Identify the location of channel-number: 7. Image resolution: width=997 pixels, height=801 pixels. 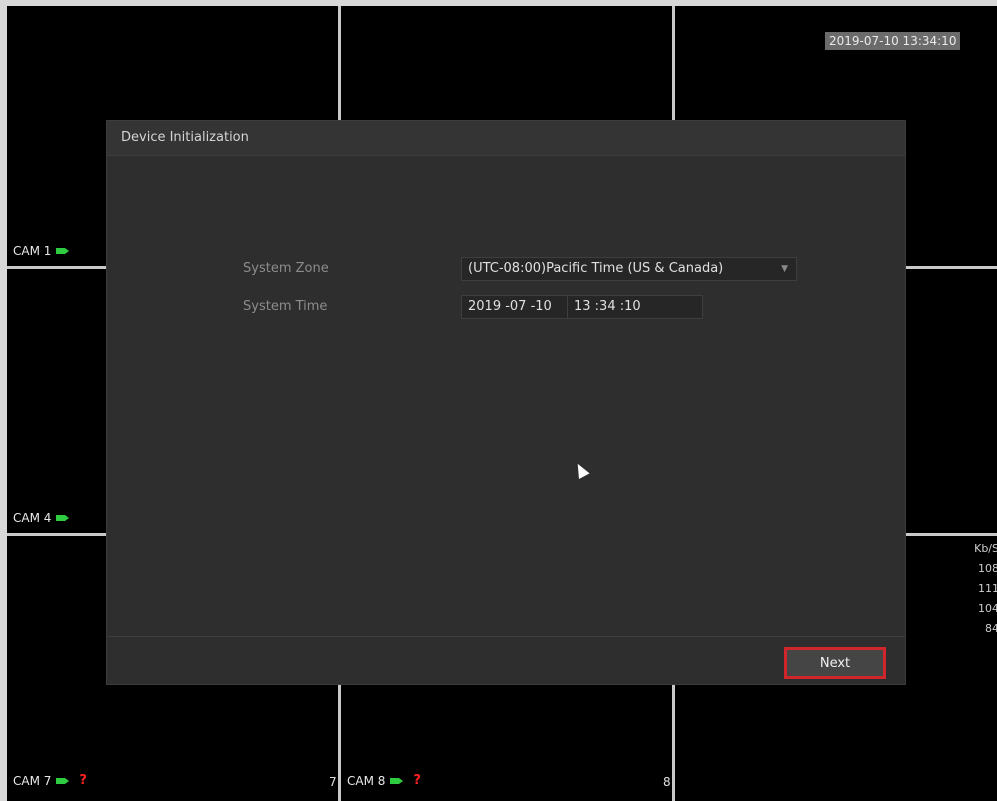
(333, 782).